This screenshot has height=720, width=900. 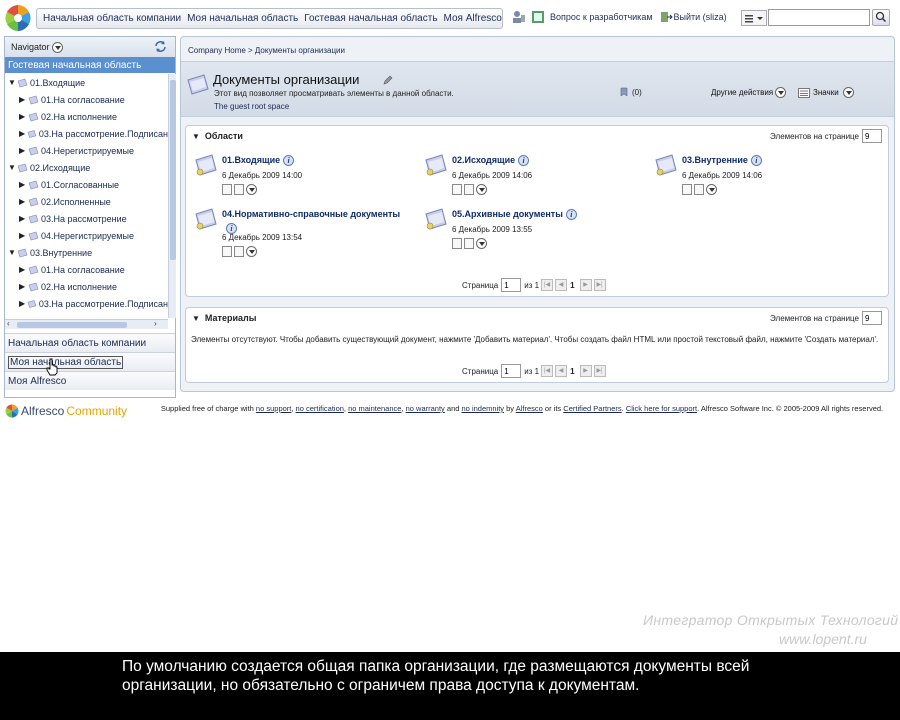 What do you see at coordinates (90, 361) in the screenshot?
I see `nav-my-home: Моя начальная область` at bounding box center [90, 361].